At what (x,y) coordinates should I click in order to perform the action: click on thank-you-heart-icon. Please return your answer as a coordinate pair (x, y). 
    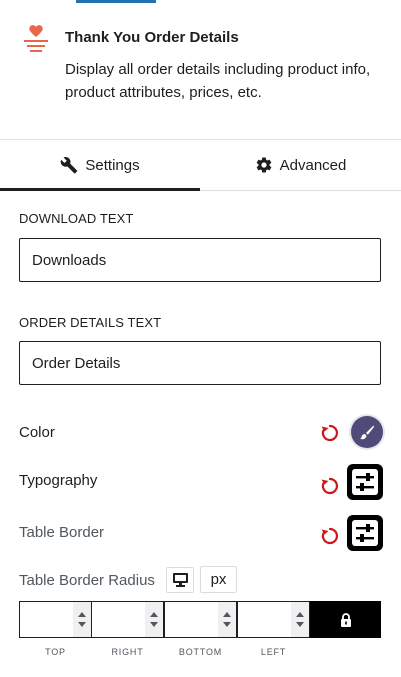
    Looking at the image, I should click on (36, 38).